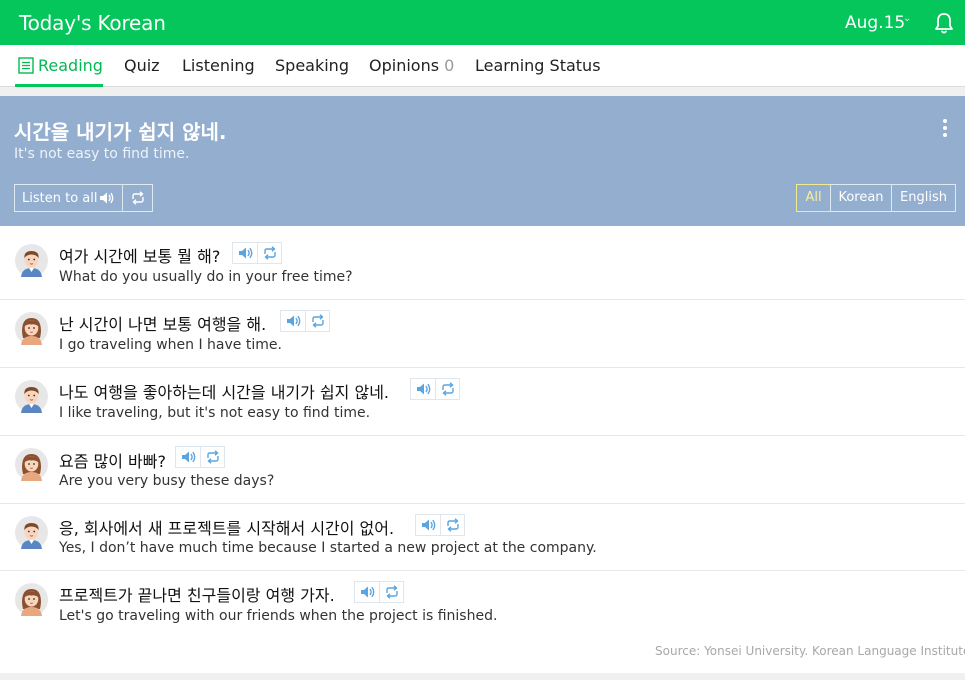  Describe the element at coordinates (197, 595) in the screenshot. I see `dialogue-korean: 프로젝트가 끝나면 친구들이랑 여행 가자.` at that location.